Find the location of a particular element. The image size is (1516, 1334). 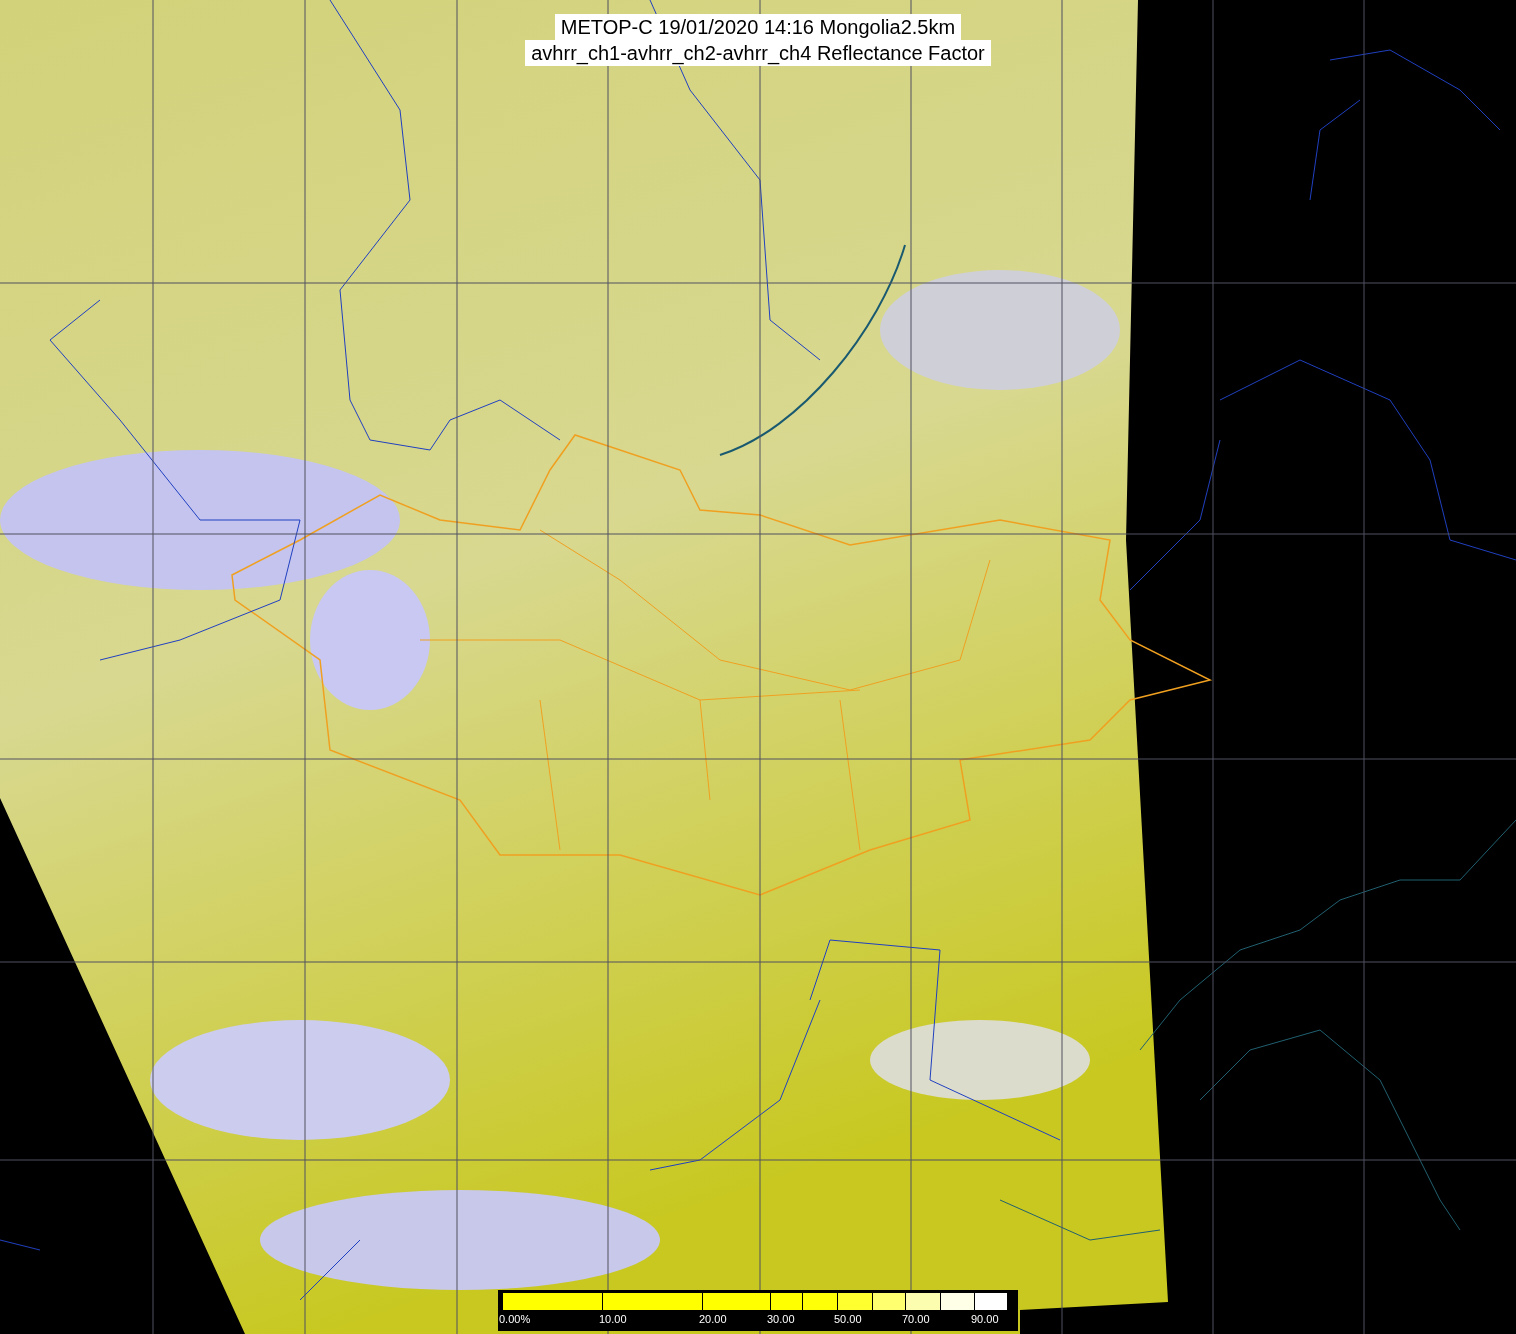

scale-label: 50.00 is located at coordinates (848, 1319).